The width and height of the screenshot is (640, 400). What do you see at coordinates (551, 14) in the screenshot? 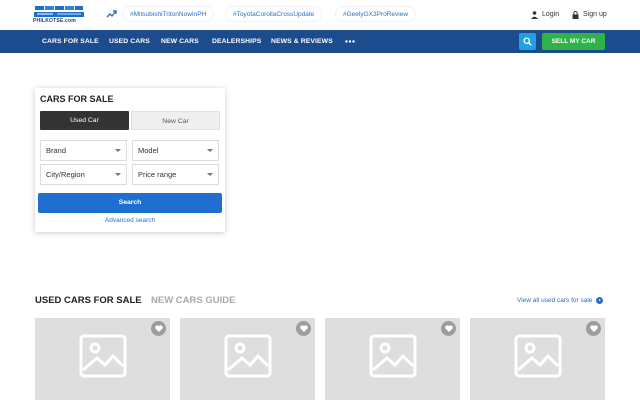
I see `login-label: Login` at bounding box center [551, 14].